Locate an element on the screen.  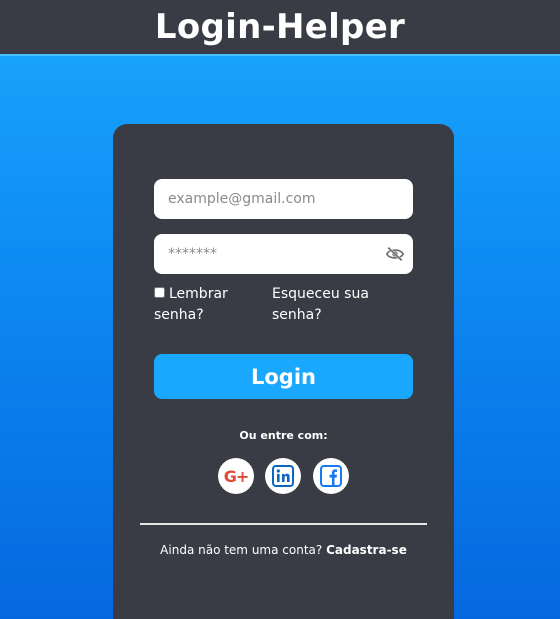
linkedin-login-button is located at coordinates (283, 476).